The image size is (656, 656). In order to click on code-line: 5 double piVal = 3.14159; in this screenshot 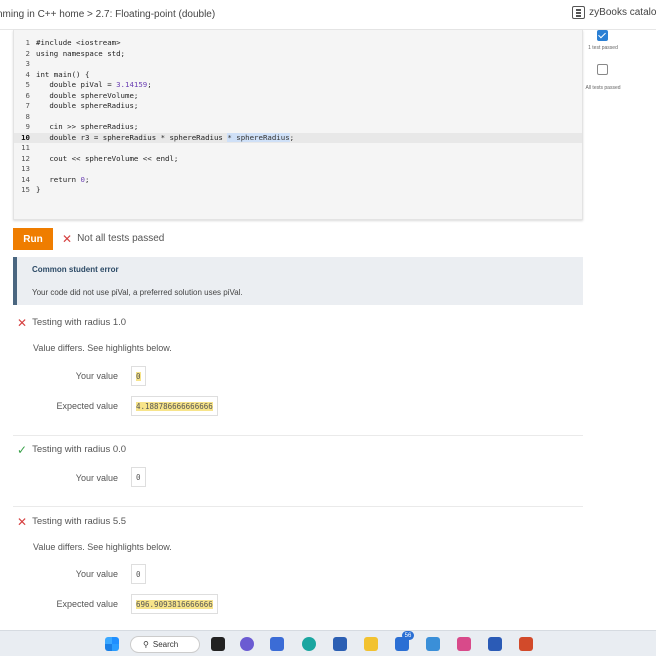, I will do `click(298, 85)`.